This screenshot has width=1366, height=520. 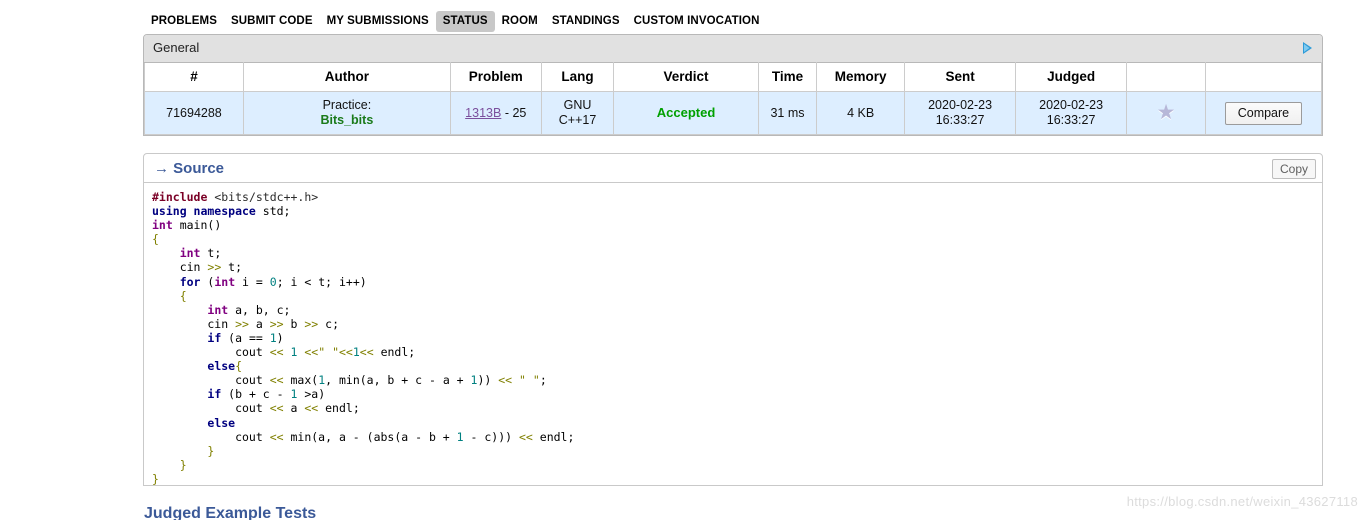 I want to click on th-memory: Memory, so click(x=861, y=77).